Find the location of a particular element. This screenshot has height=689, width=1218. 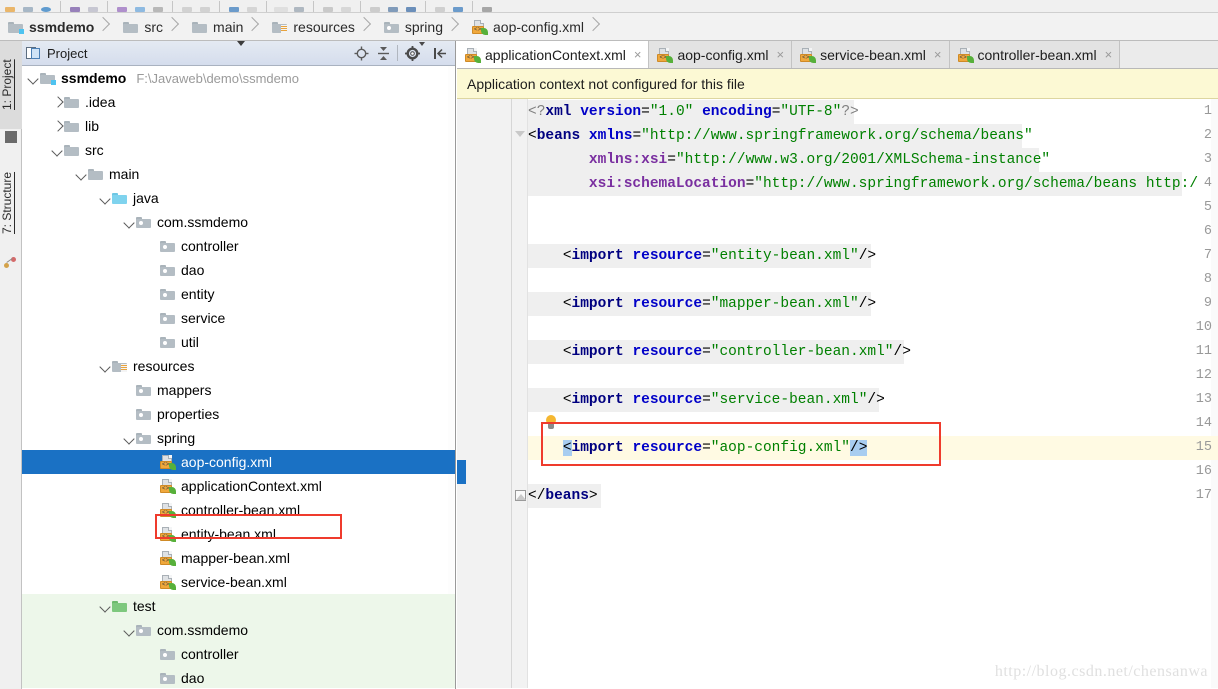

debug-icon is located at coordinates (299, 6).